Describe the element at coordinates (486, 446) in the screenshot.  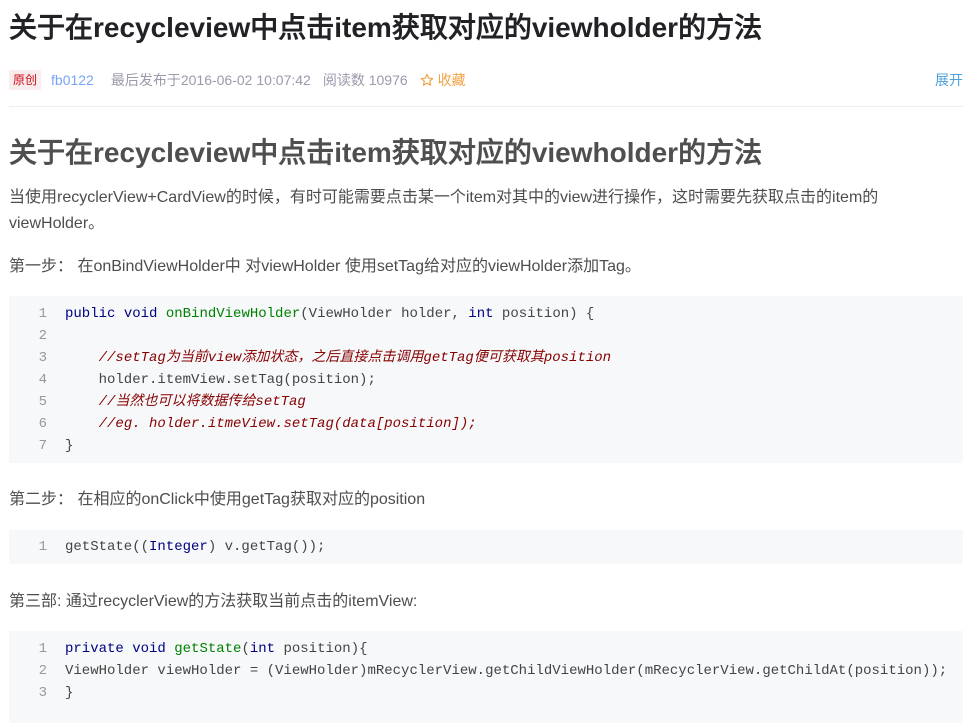
I see `code-line: 7}` at that location.